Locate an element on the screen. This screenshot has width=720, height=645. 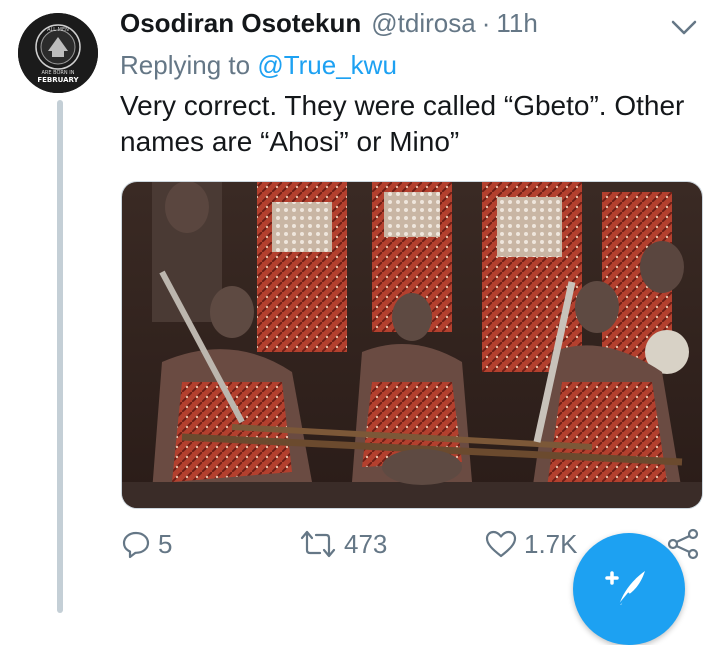
avatar-text-top: ALL MEN is located at coordinates (58, 30).